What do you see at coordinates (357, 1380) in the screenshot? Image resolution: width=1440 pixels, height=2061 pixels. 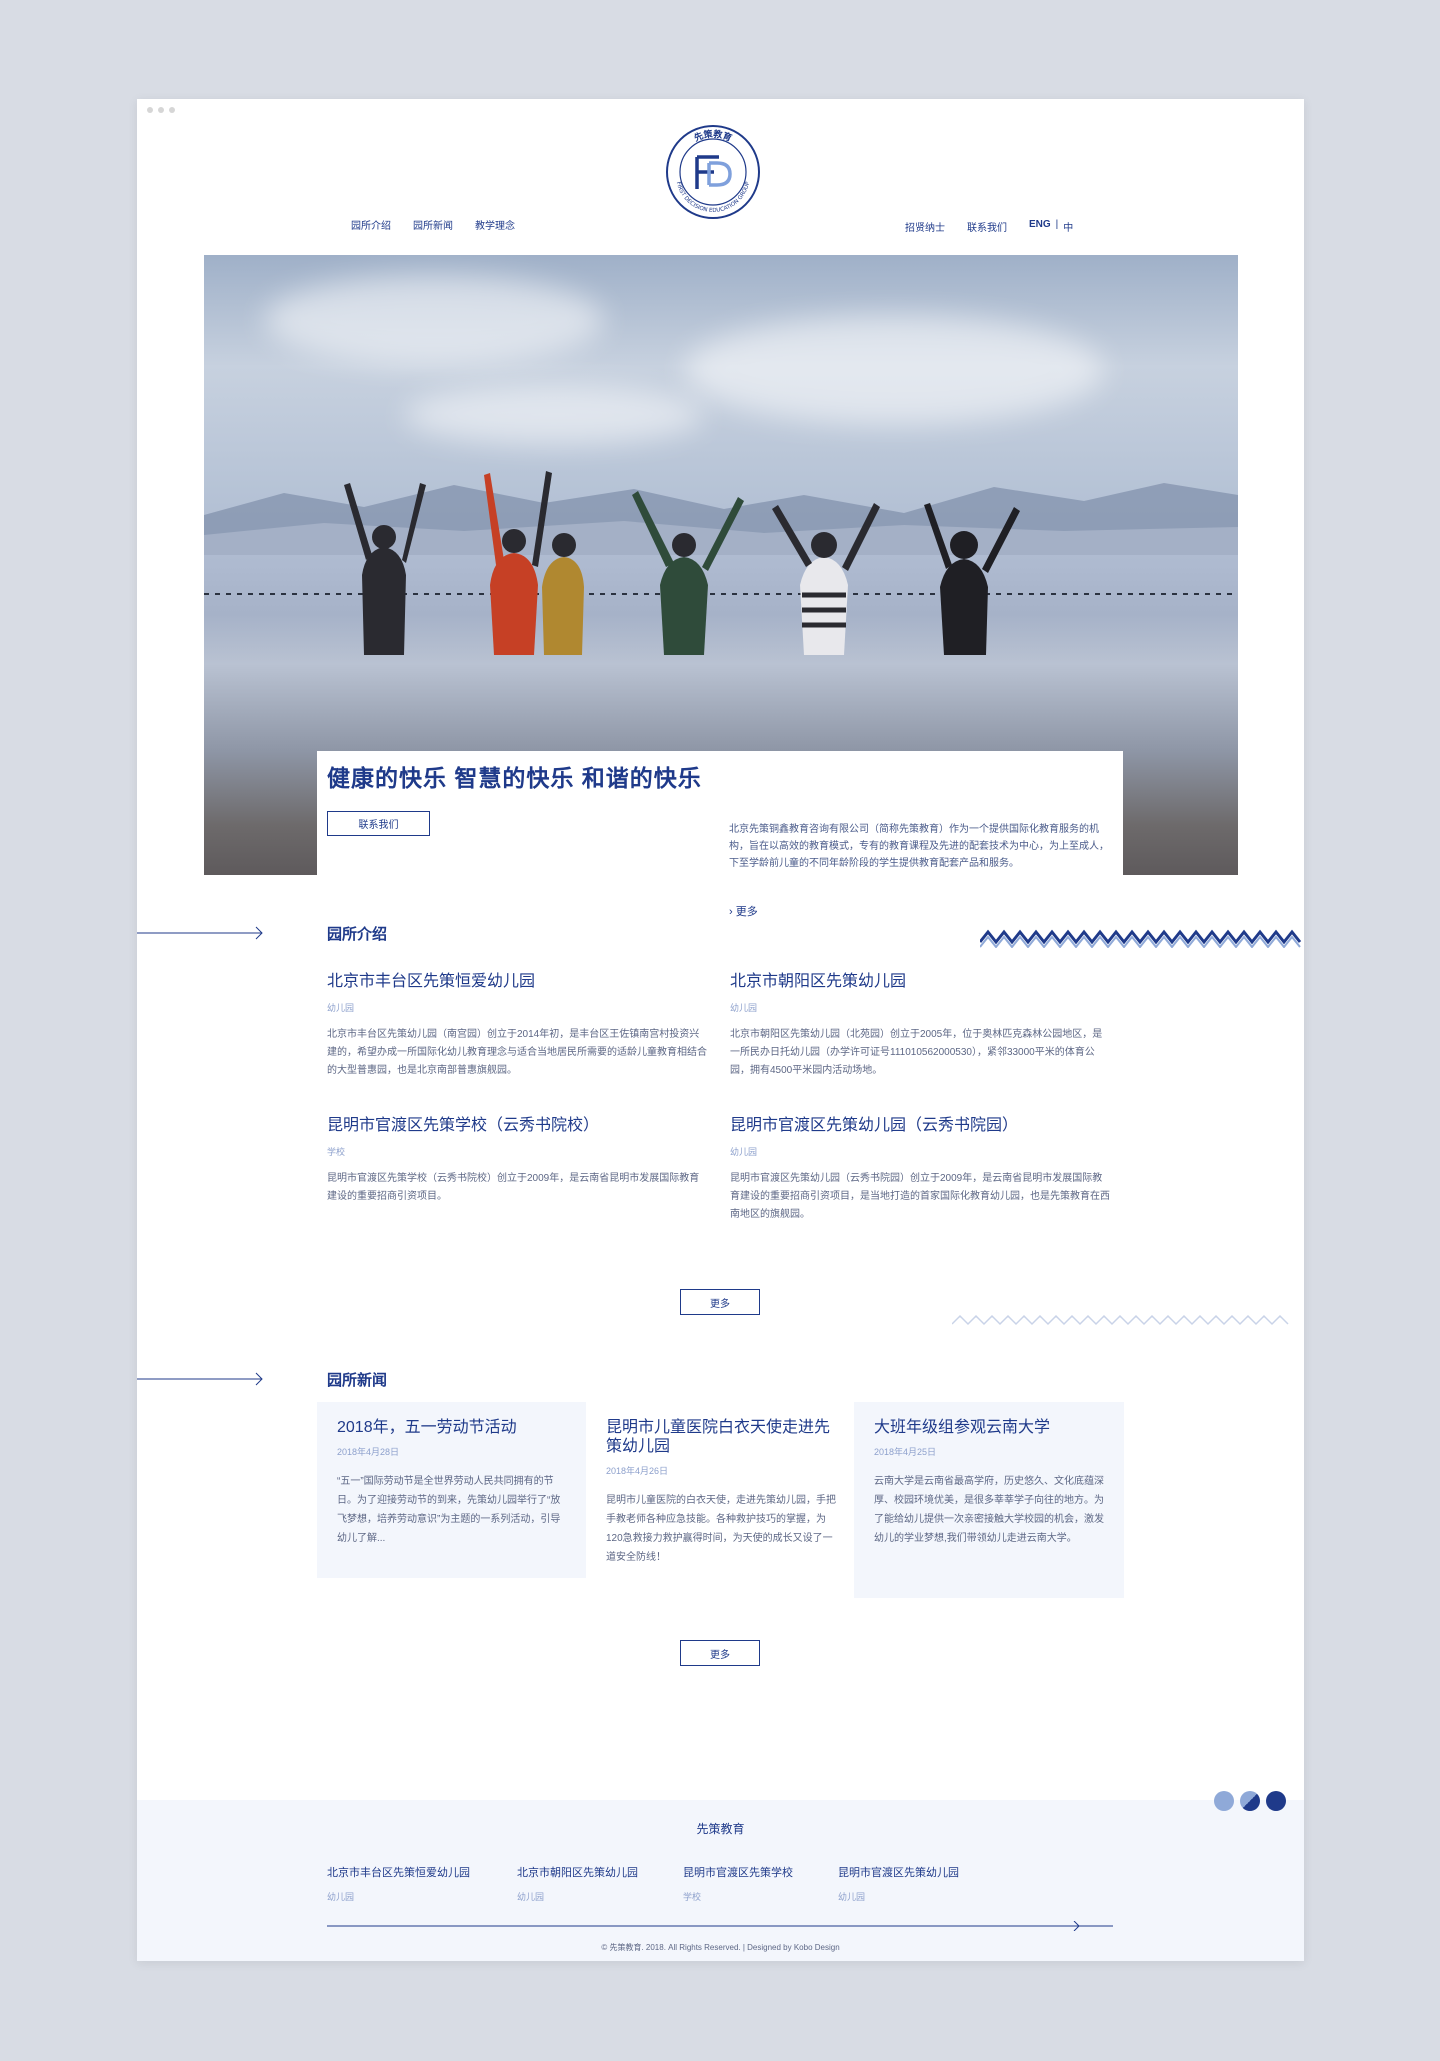 I see `news-section-title: 园所新闻` at bounding box center [357, 1380].